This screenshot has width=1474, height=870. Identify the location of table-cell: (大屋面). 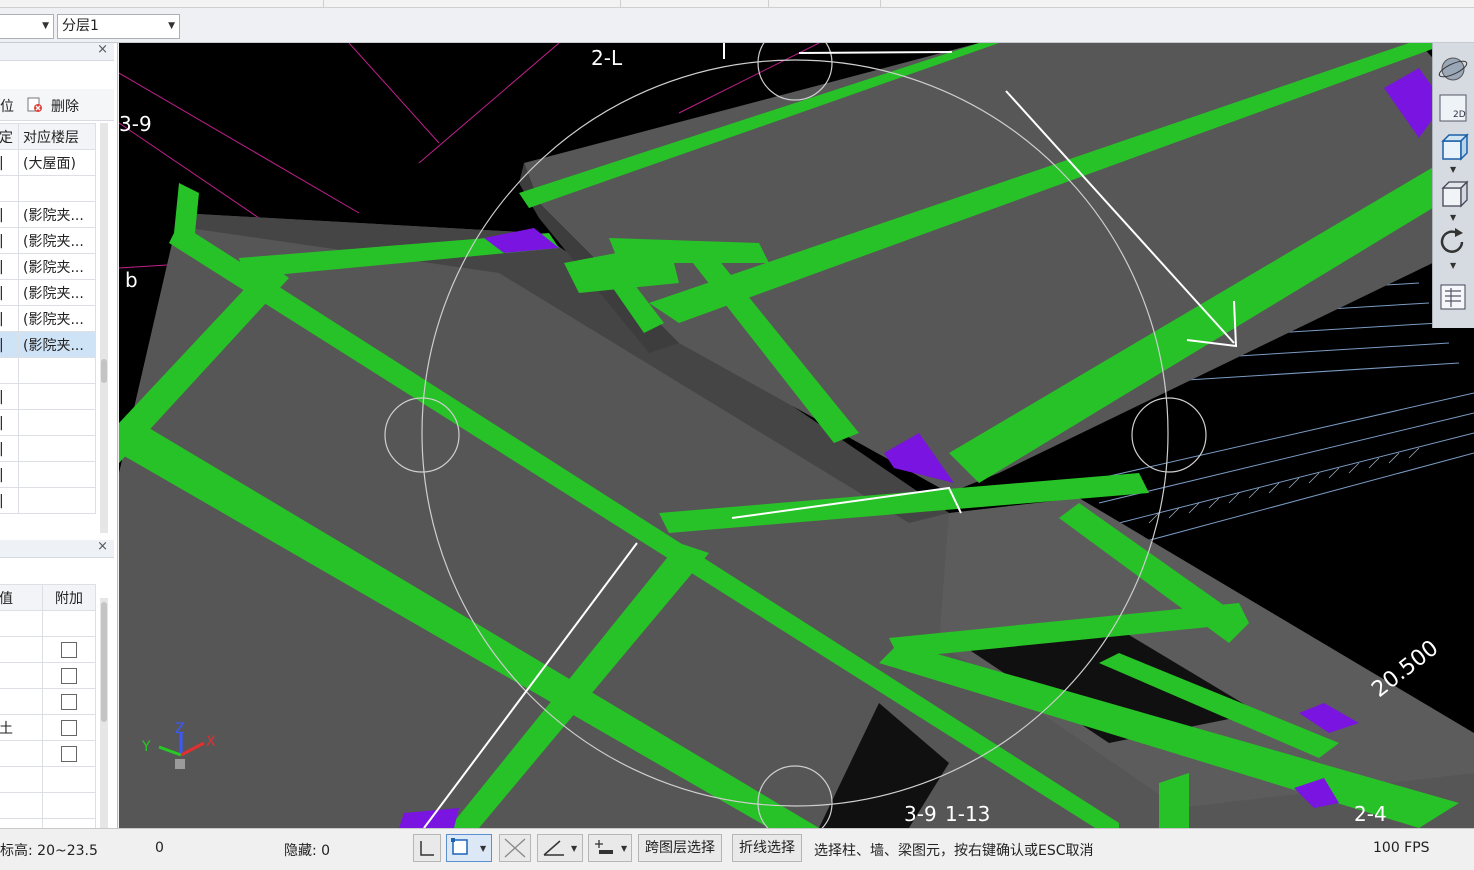
(57, 162).